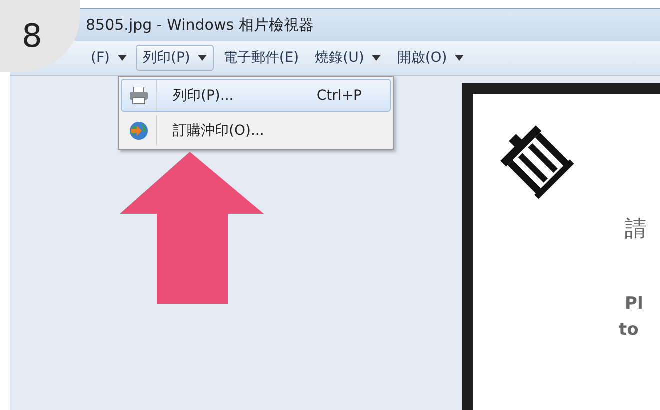 Image resolution: width=660 pixels, height=410 pixels. What do you see at coordinates (139, 95) in the screenshot?
I see `printer-icon` at bounding box center [139, 95].